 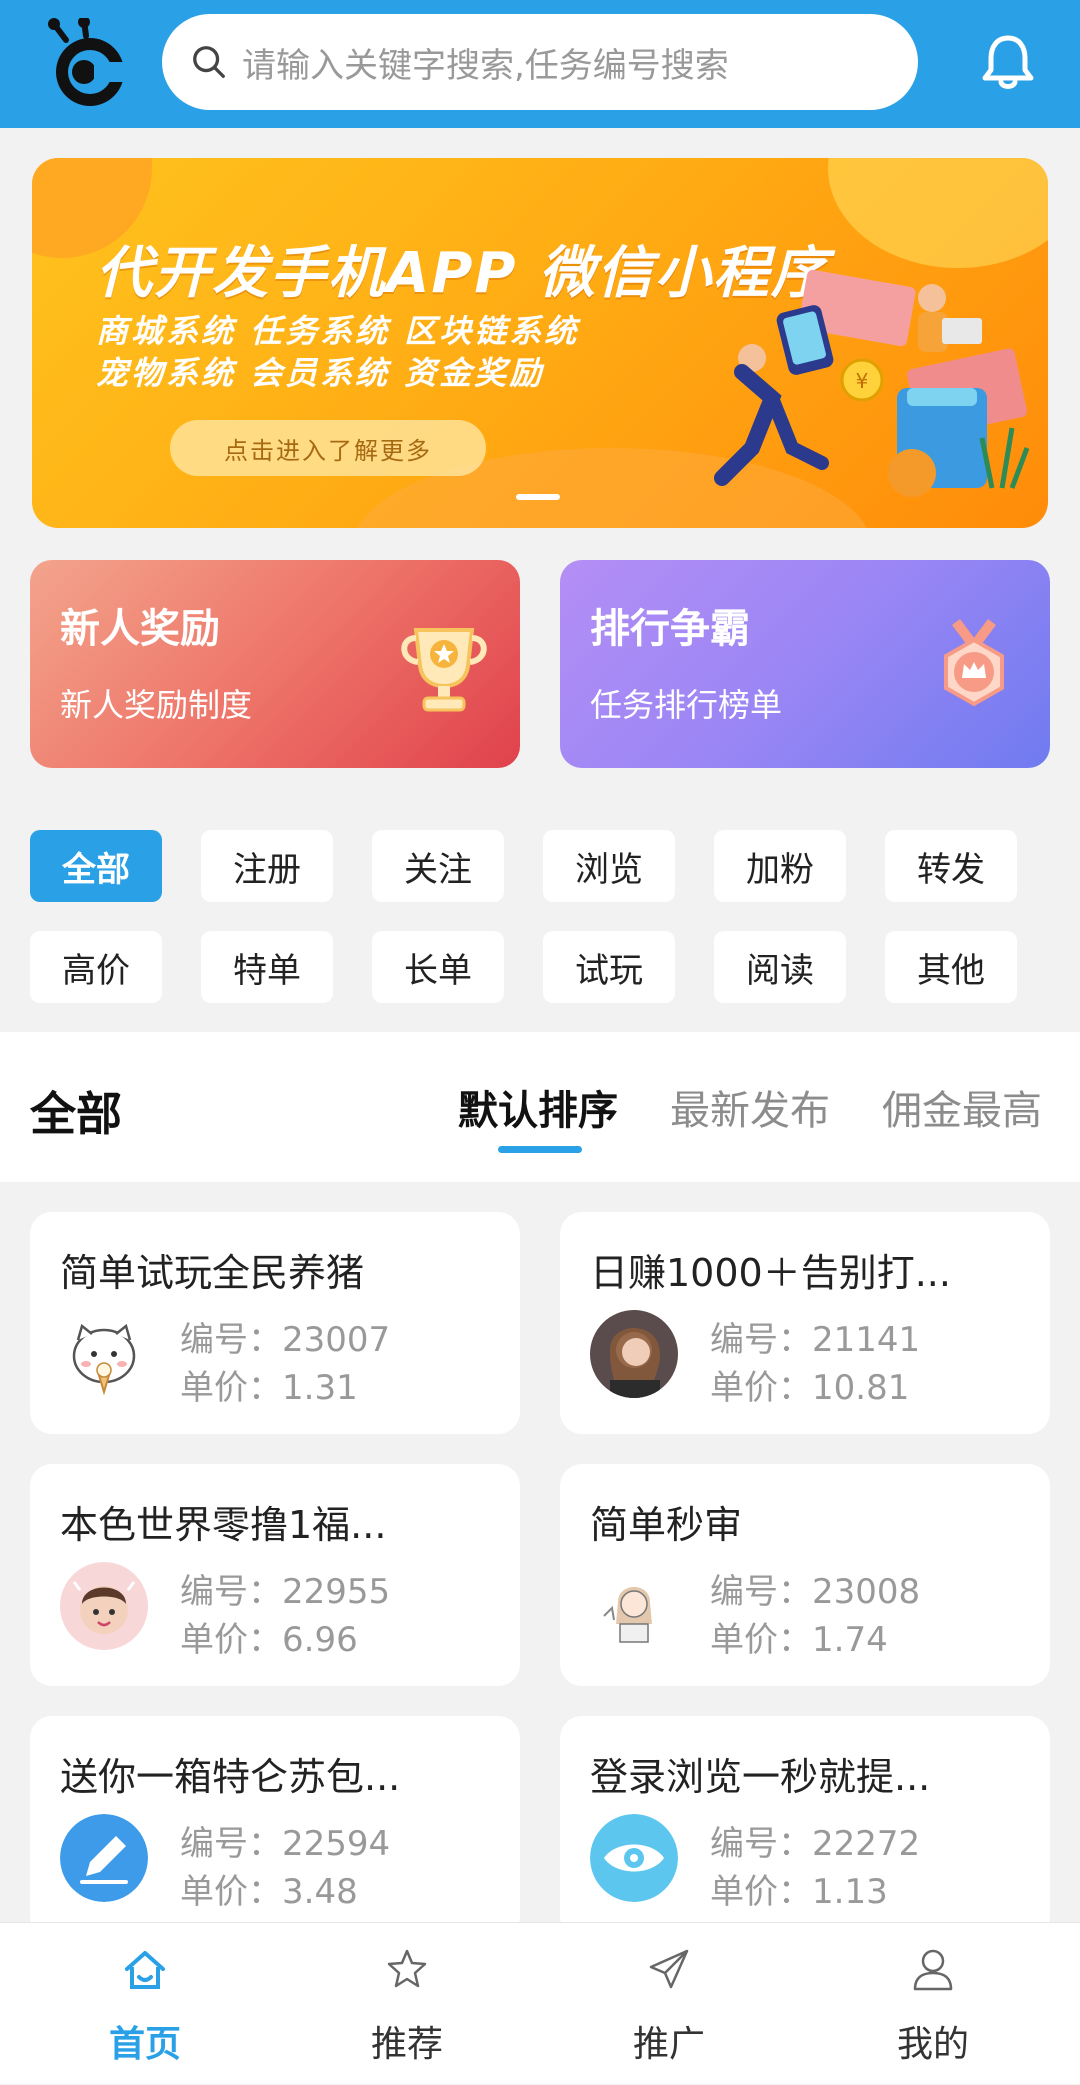 I want to click on task-title: 简单秒审, so click(x=666, y=1525).